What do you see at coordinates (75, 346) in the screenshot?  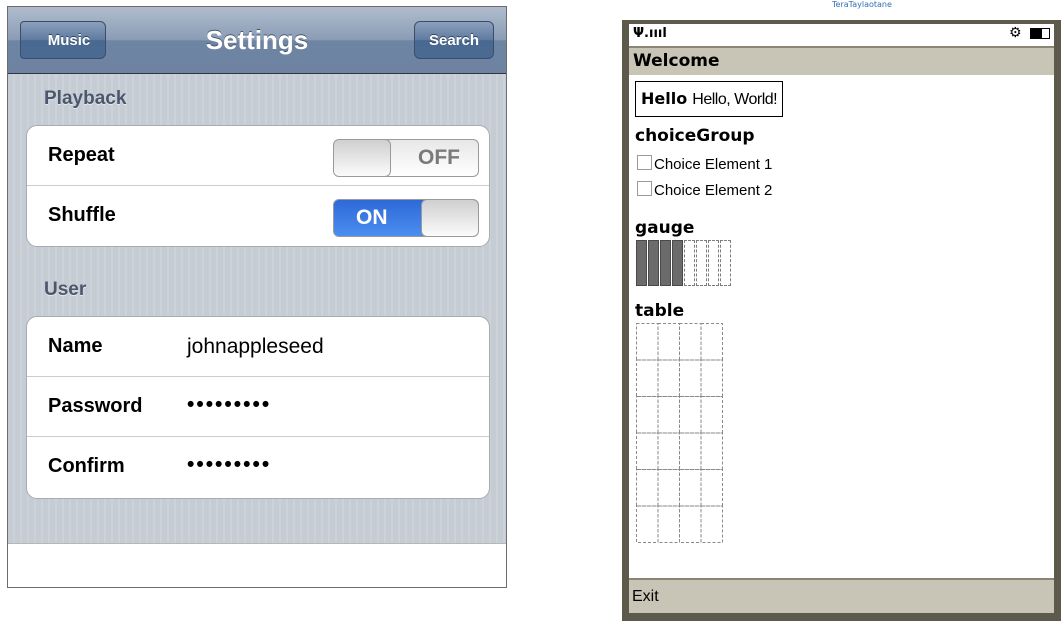 I see `name-label: Name` at bounding box center [75, 346].